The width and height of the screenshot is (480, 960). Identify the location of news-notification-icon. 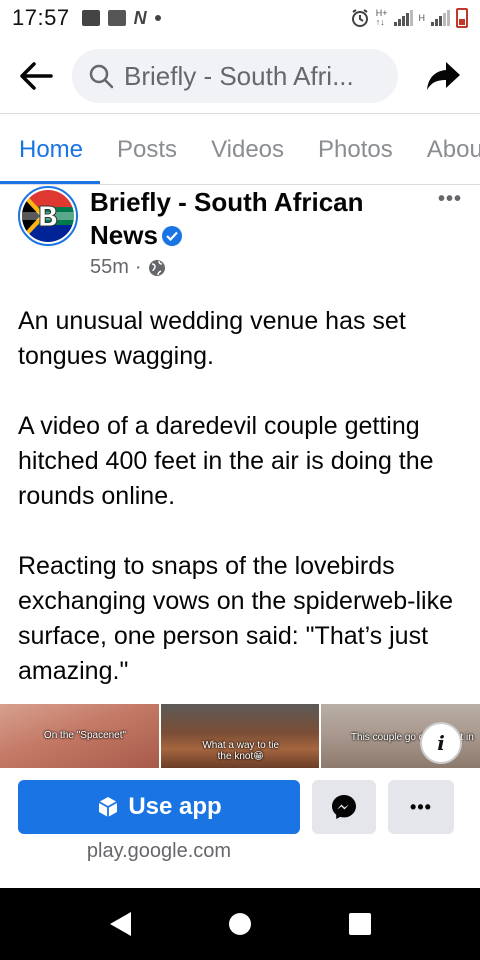
(116, 18).